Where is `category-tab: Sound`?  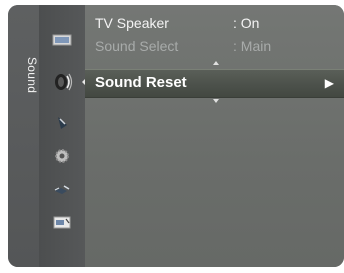
category-tab: Sound is located at coordinates (23, 136).